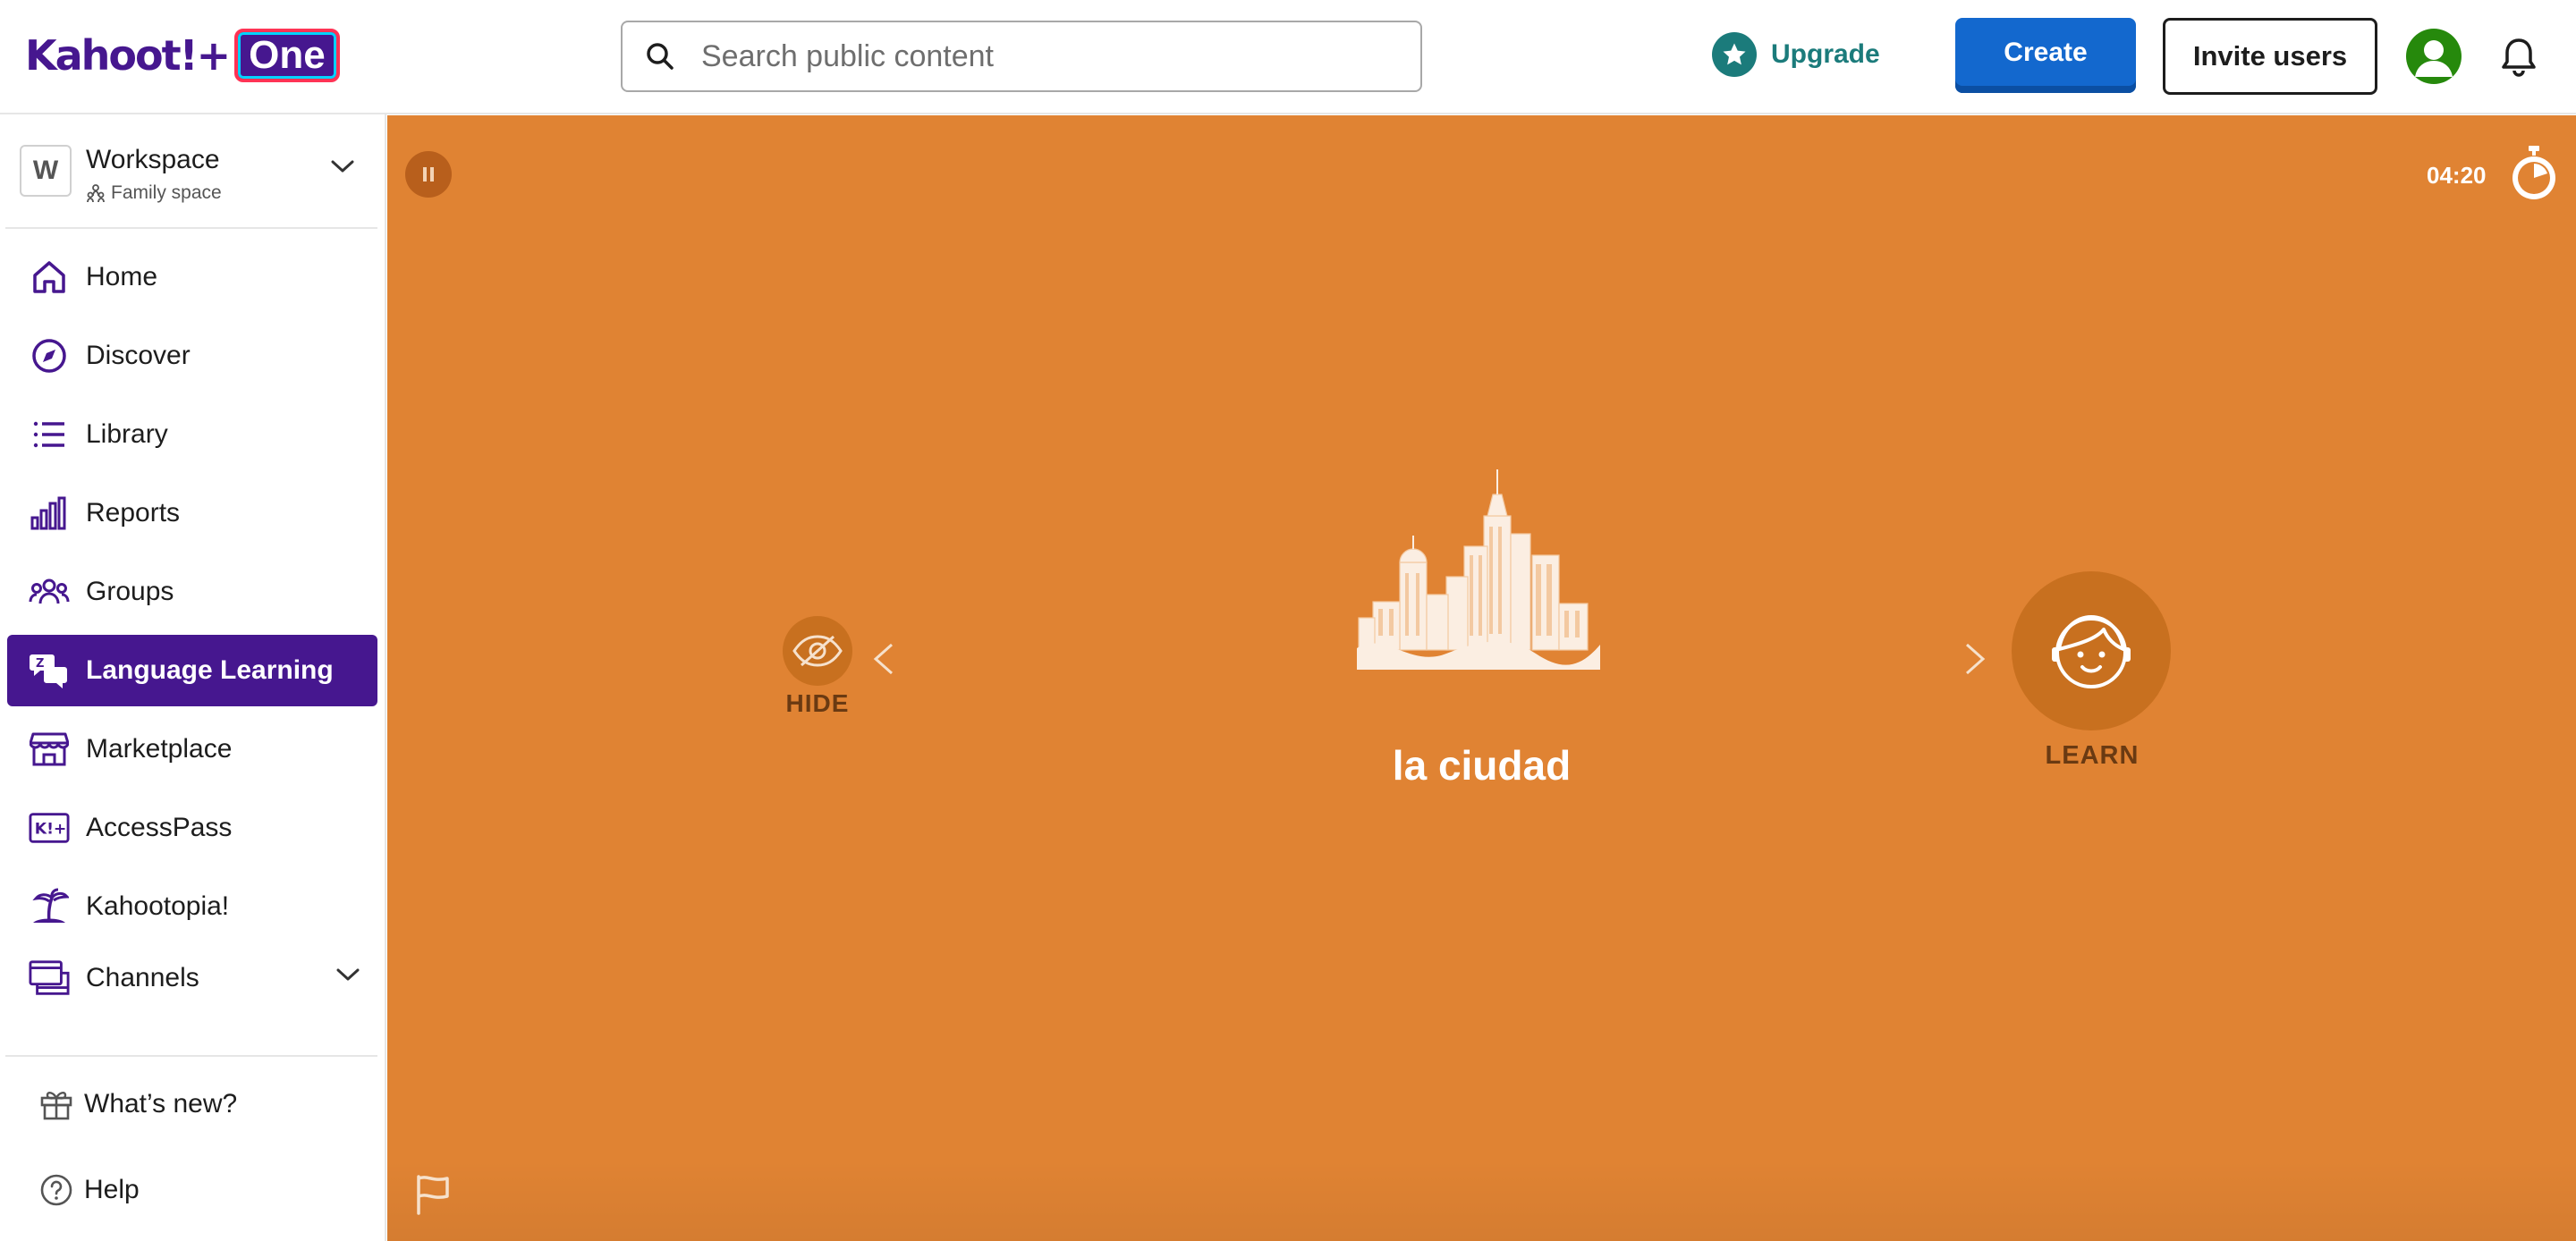 Image resolution: width=2576 pixels, height=1241 pixels. I want to click on create-button: Create, so click(2045, 55).